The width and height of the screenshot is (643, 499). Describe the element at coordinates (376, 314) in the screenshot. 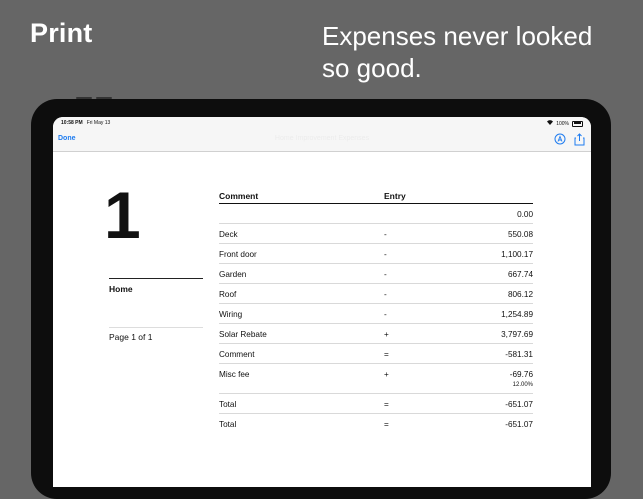

I see `table-row: Wiring - 1,254.89` at that location.